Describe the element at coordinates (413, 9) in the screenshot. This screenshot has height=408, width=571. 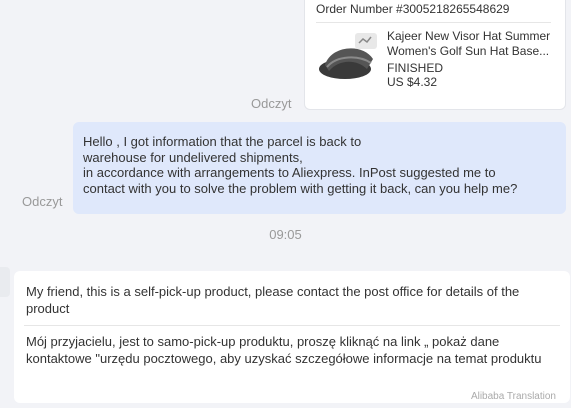
I see `order-number: Order Number #3005218265548629` at that location.